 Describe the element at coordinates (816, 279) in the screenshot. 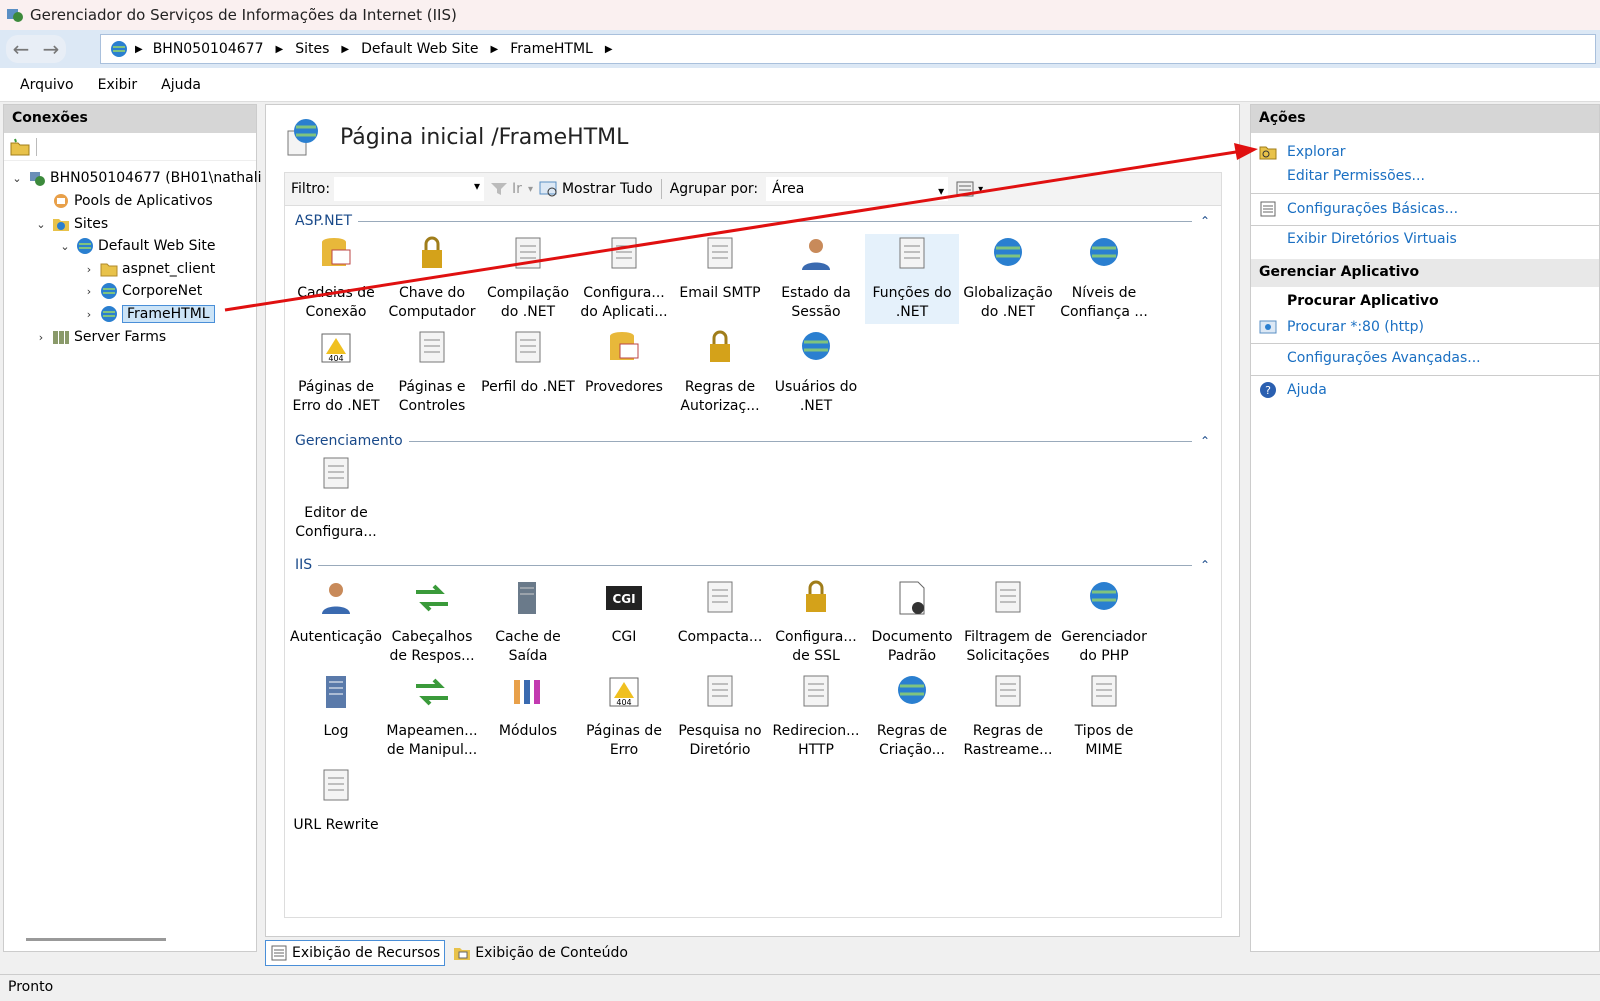

I see `feature-item: Estado da Sessão` at that location.